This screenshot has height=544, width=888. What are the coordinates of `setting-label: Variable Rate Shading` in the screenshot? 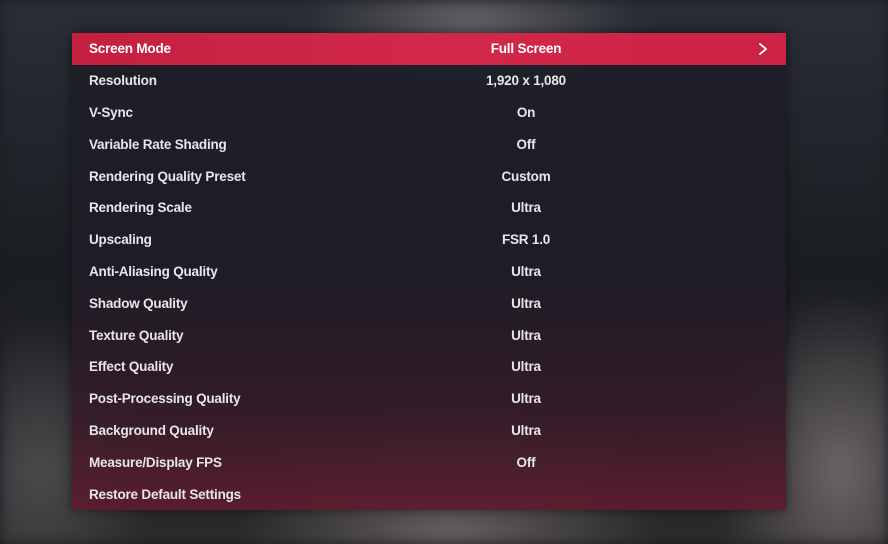 It's located at (158, 144).